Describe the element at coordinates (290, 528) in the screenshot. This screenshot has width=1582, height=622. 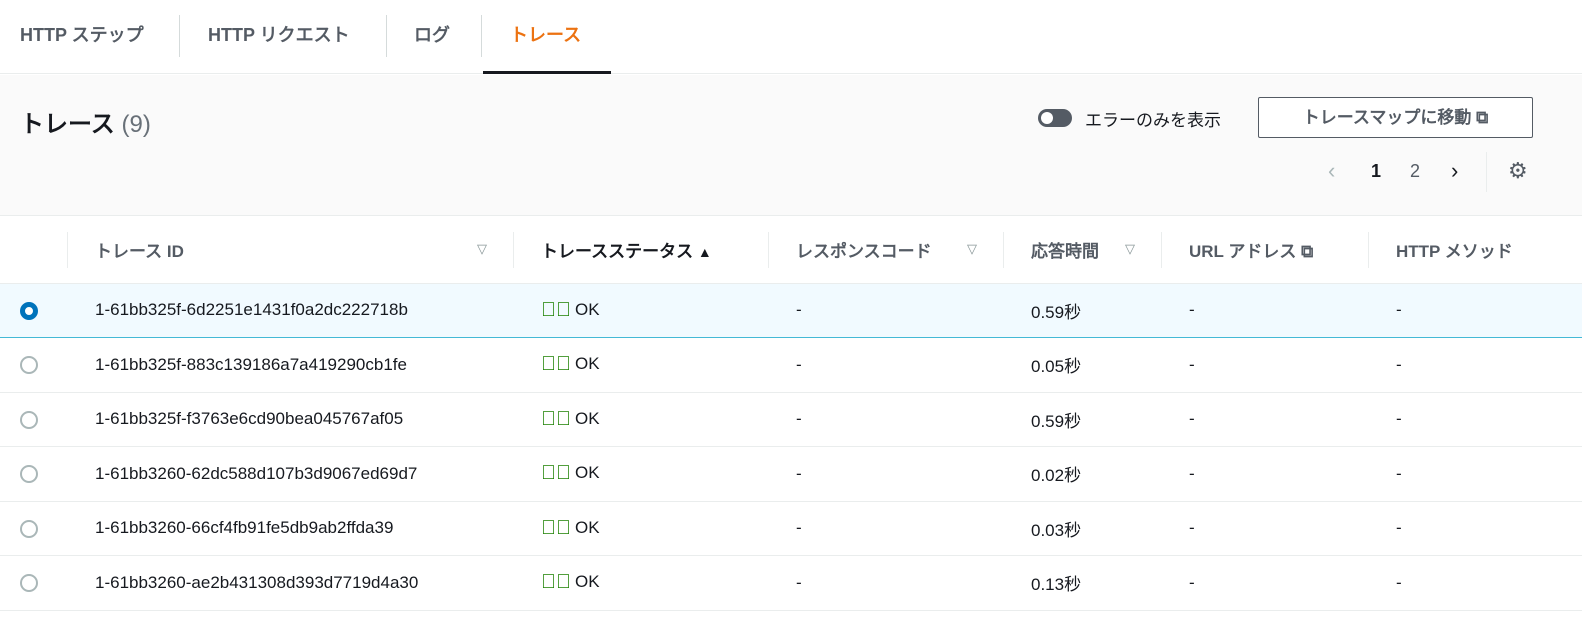
I see `trace-id: 1-61bb3260-66cf4fb91fe5db9ab2ffda39` at that location.